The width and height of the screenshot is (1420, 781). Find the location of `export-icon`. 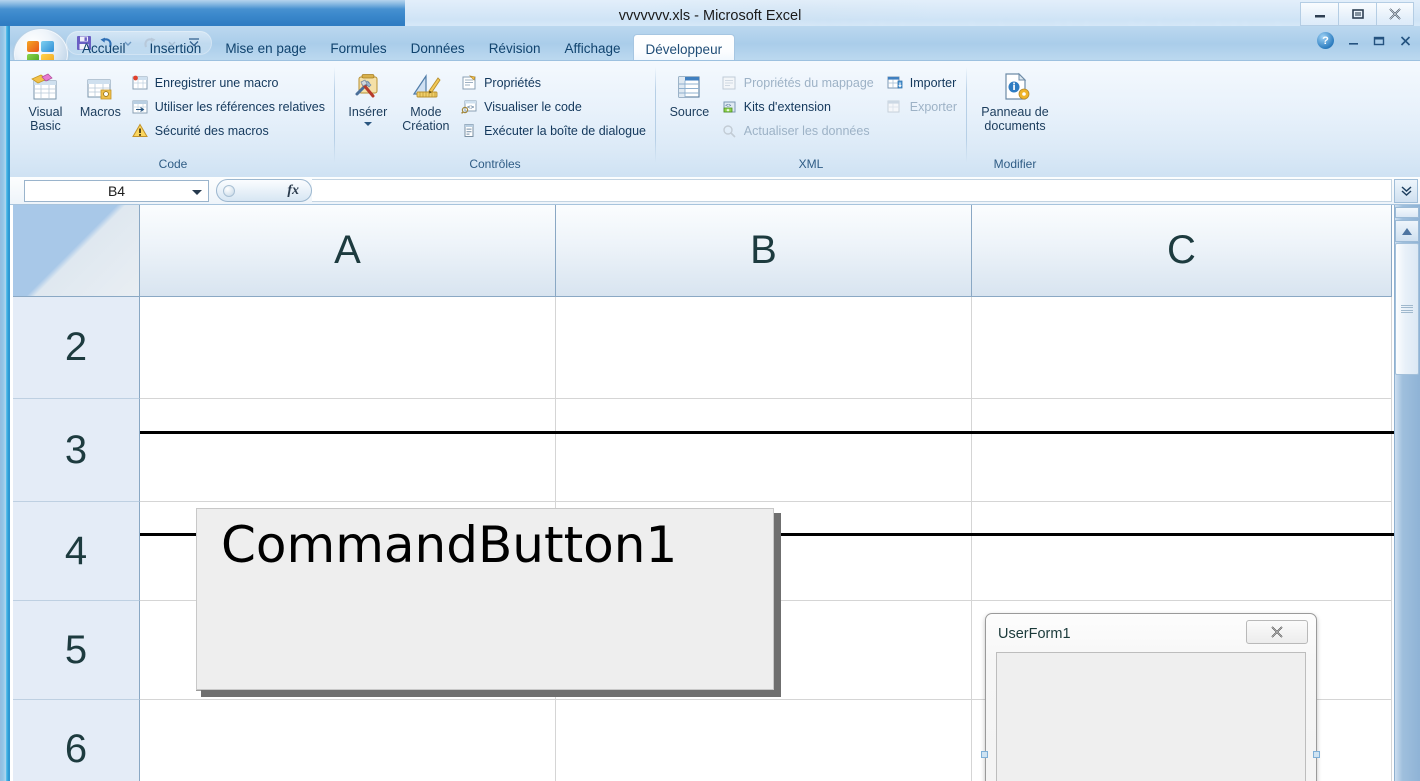

export-icon is located at coordinates (895, 106).